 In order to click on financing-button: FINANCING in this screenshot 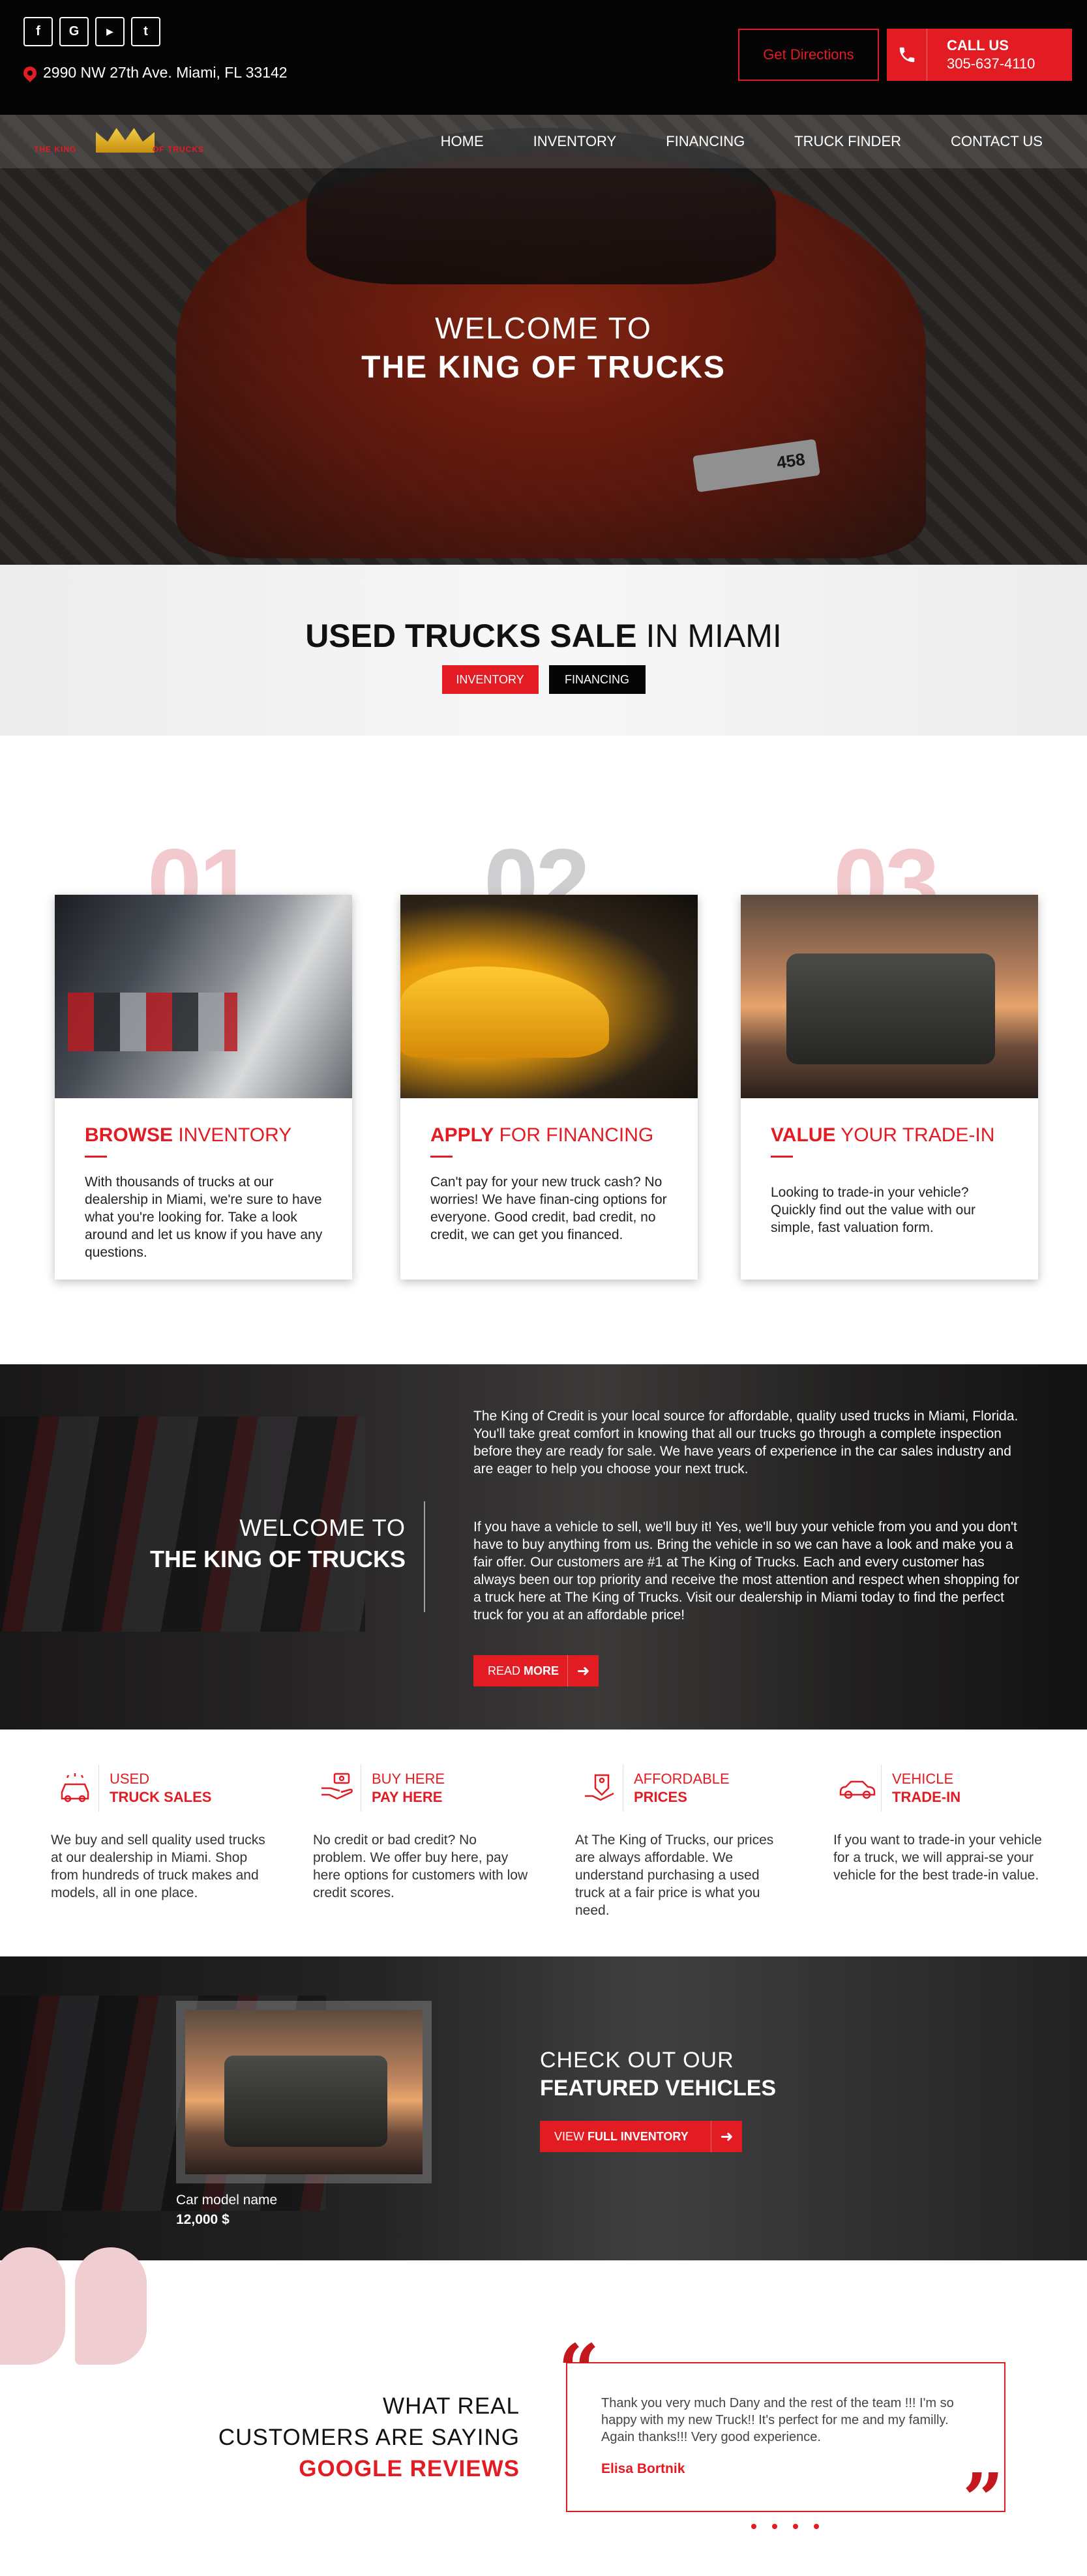, I will do `click(597, 679)`.